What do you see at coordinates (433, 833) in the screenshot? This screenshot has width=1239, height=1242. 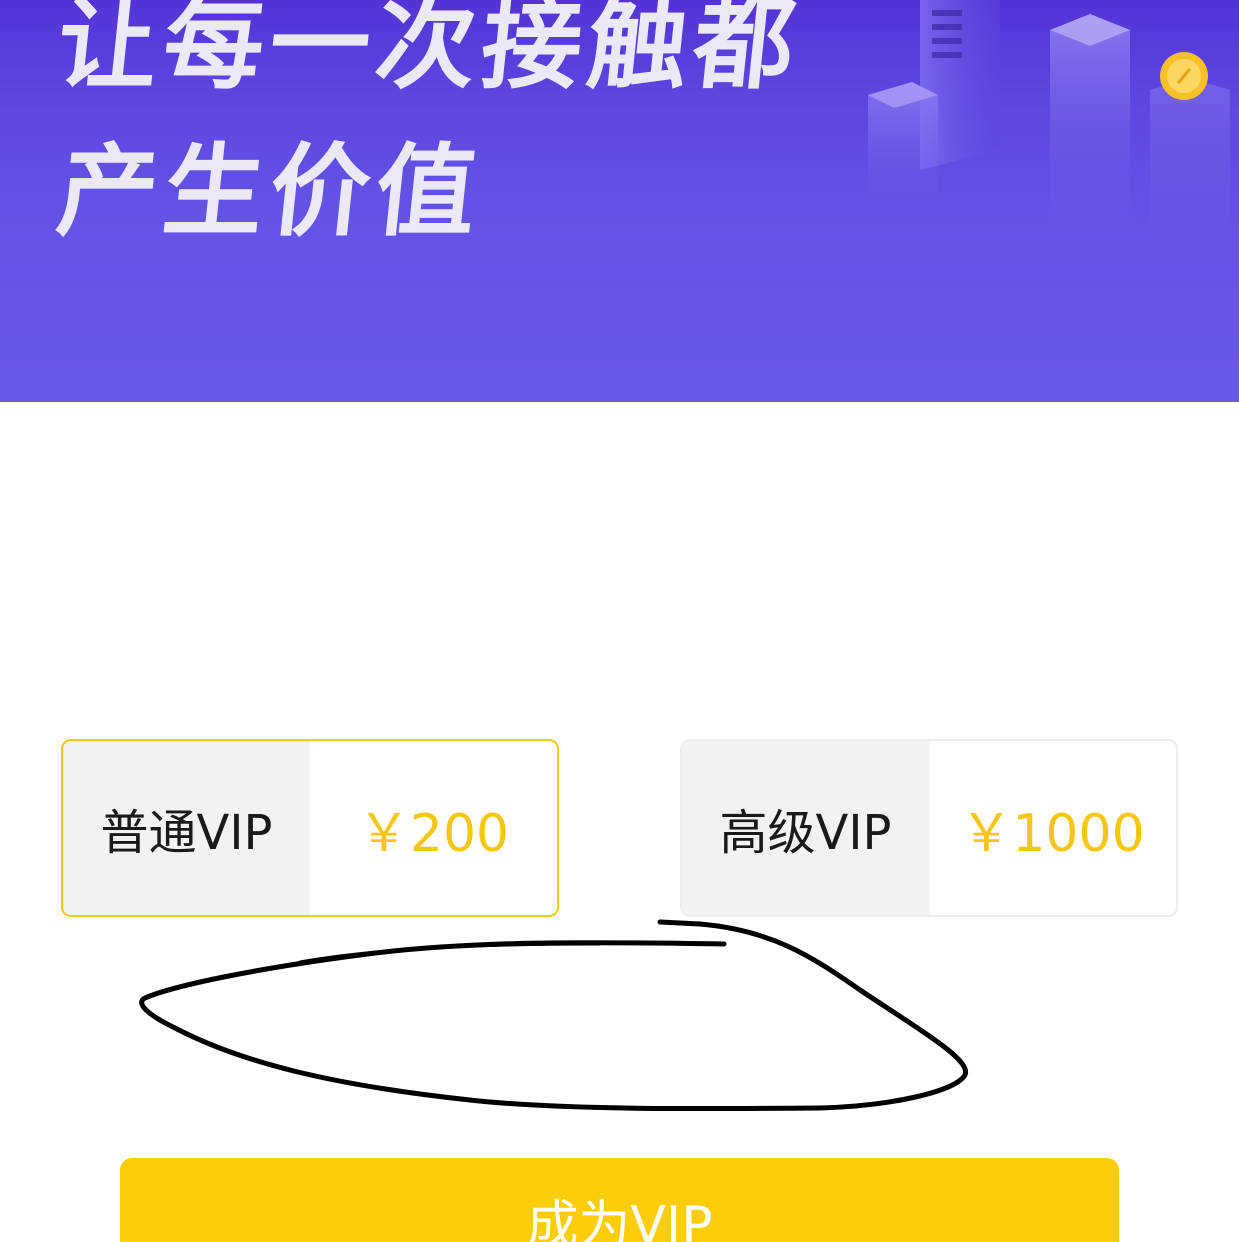 I see `plan-price: ￥200` at bounding box center [433, 833].